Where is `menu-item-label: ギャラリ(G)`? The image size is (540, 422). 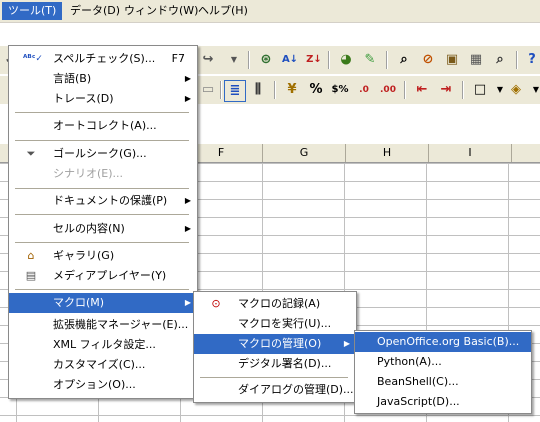
menu-item-label: ギャラリ(G) is located at coordinates (84, 255).